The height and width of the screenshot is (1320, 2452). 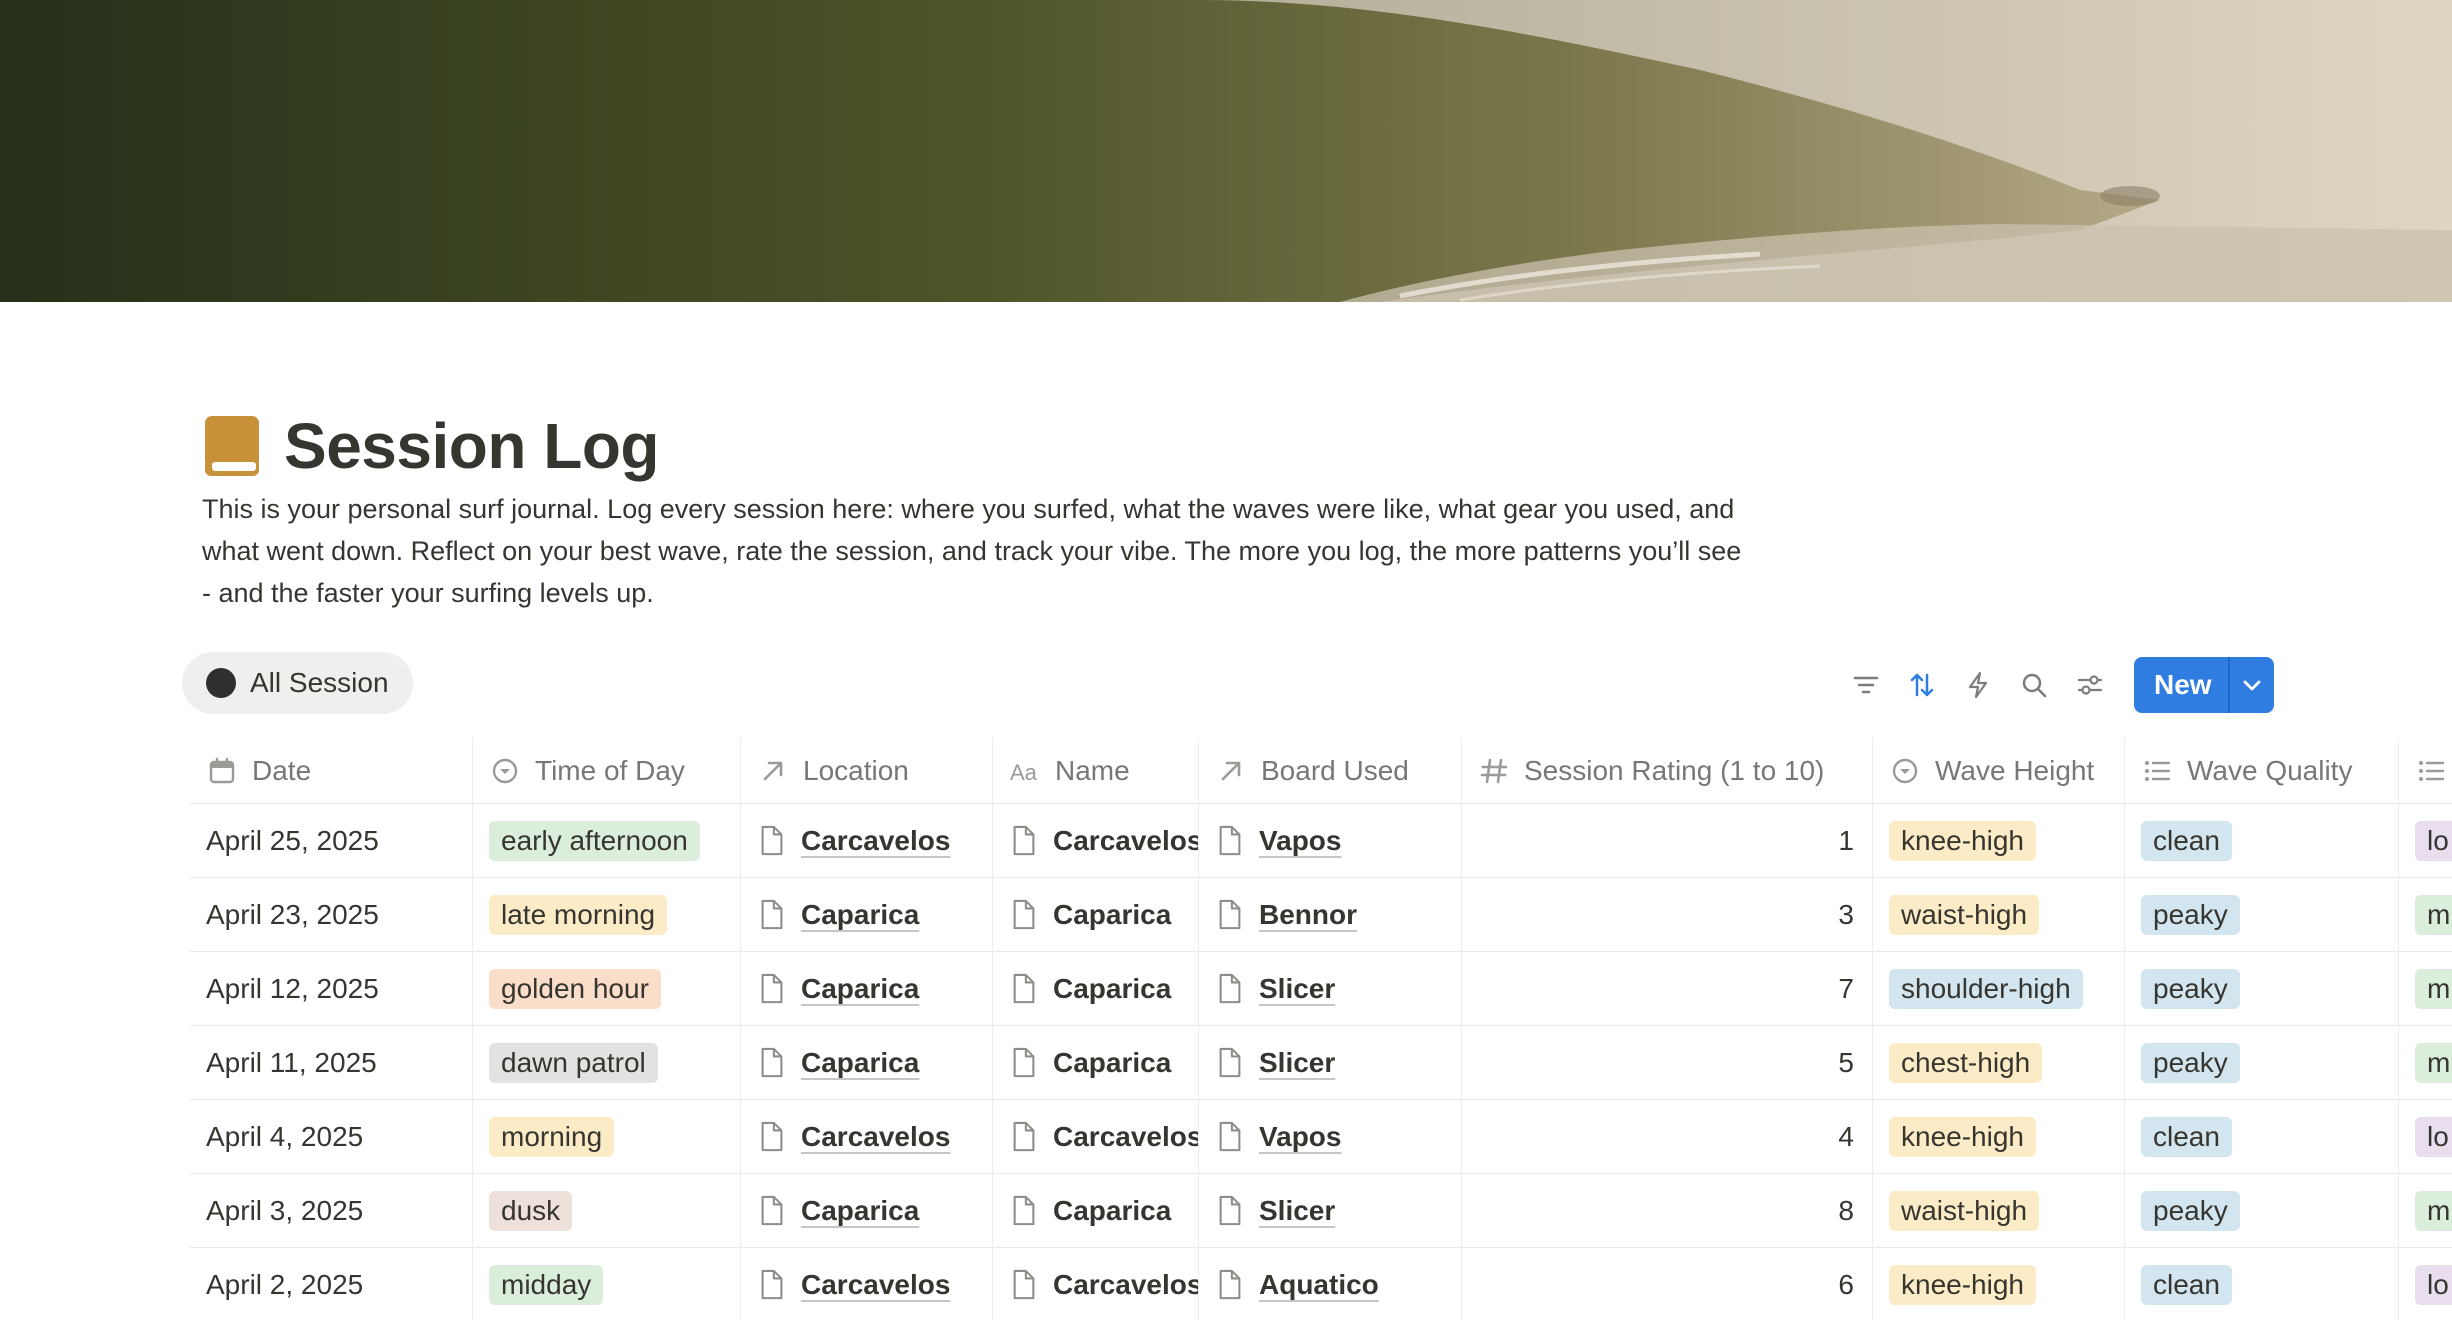 I want to click on session-rating-cell: 6, so click(x=1667, y=1284).